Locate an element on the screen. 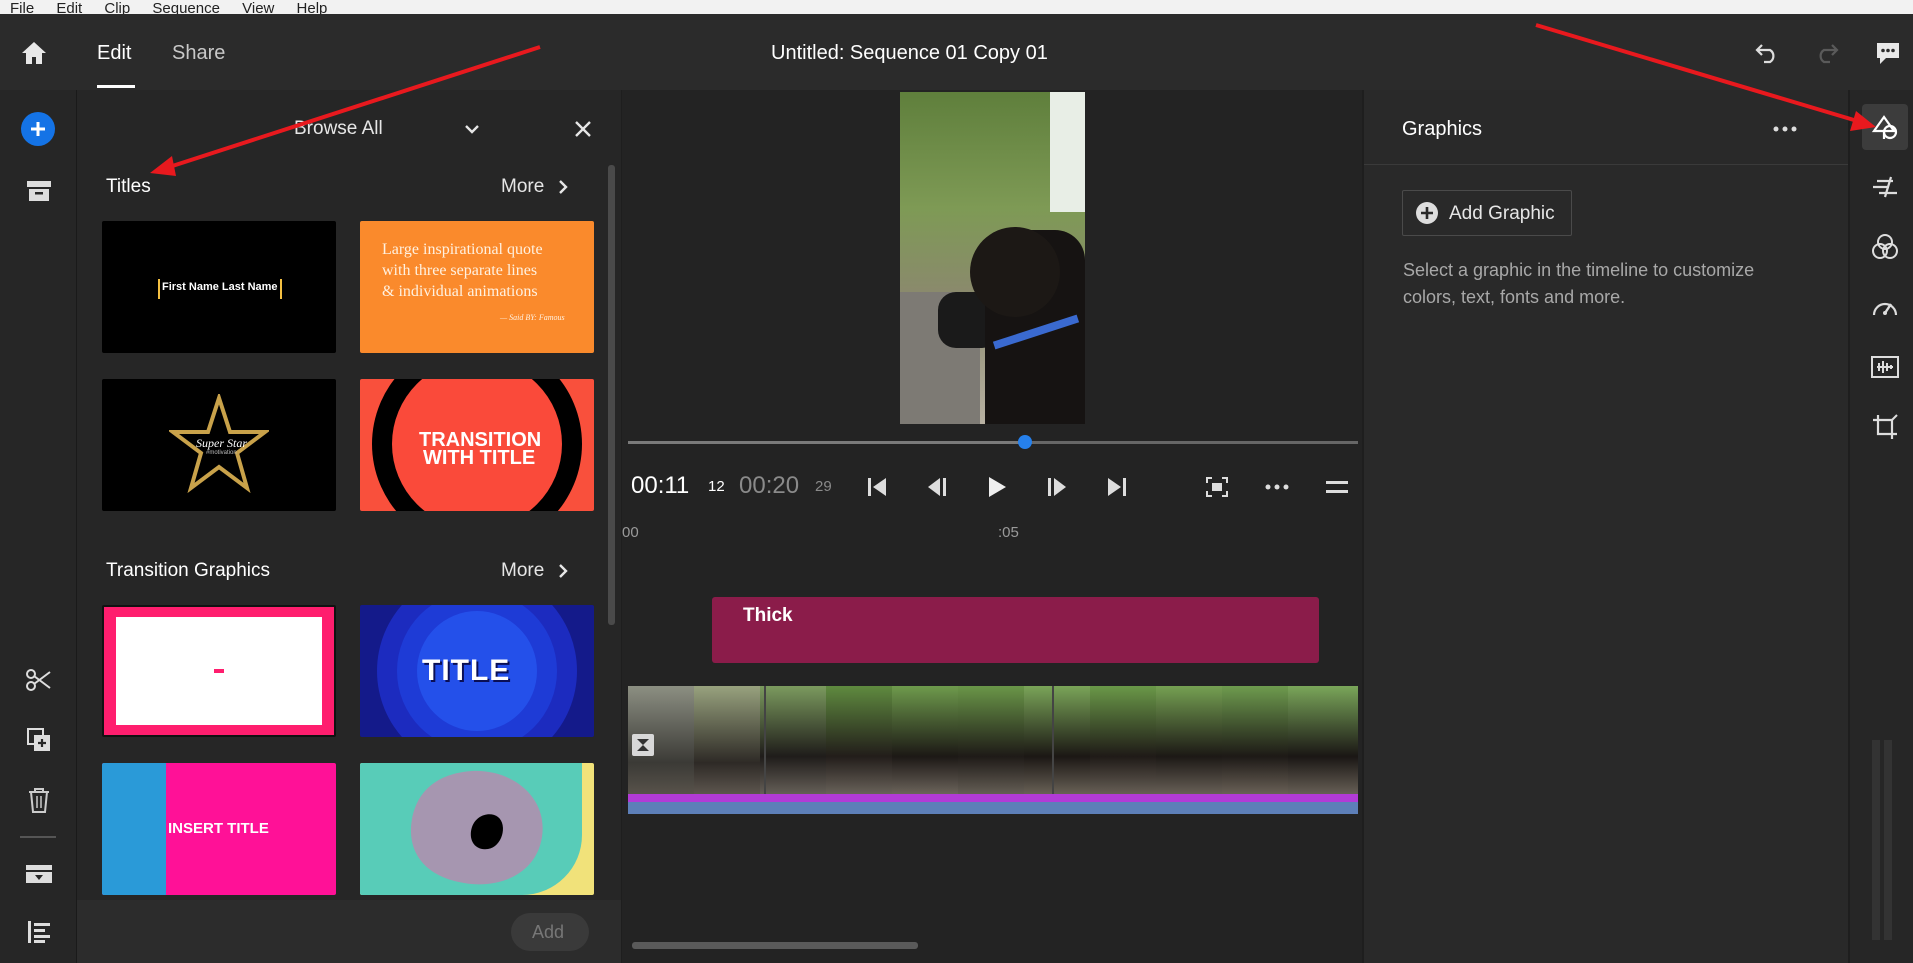  annotation-arrows is located at coordinates (1013, 99).